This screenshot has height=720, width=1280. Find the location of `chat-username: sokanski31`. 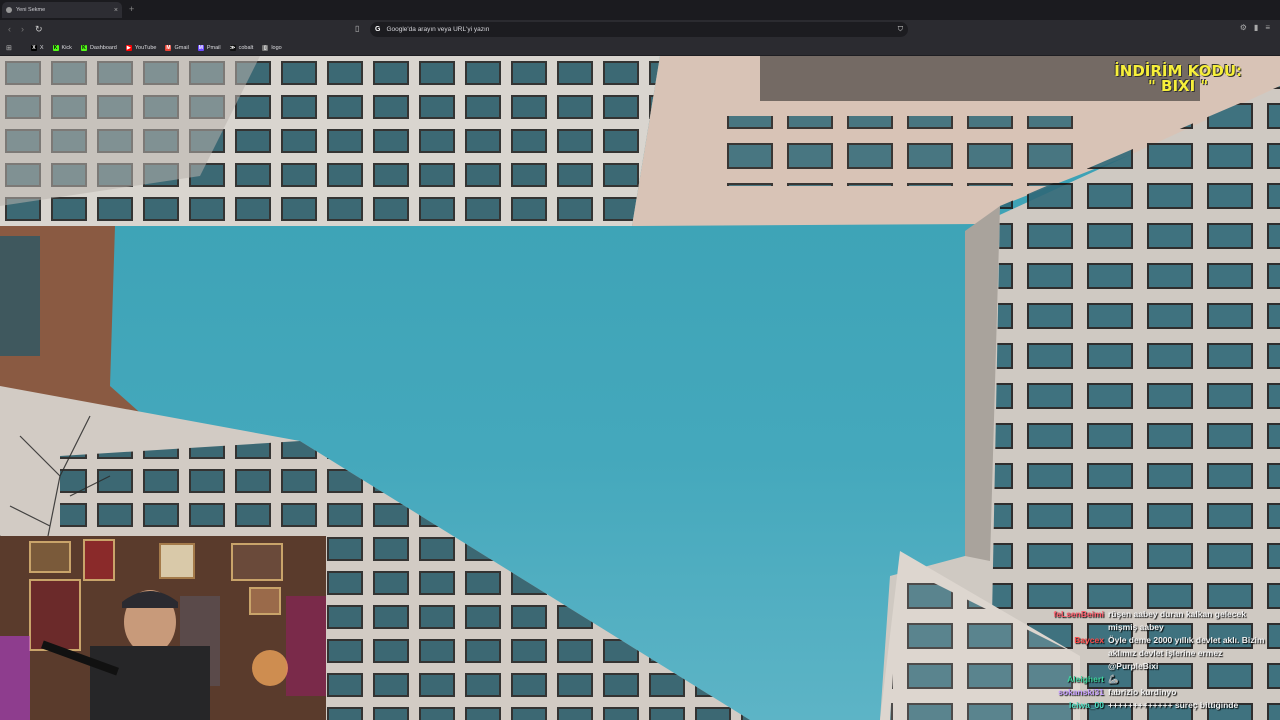

chat-username: sokanski31 is located at coordinates (1081, 692).